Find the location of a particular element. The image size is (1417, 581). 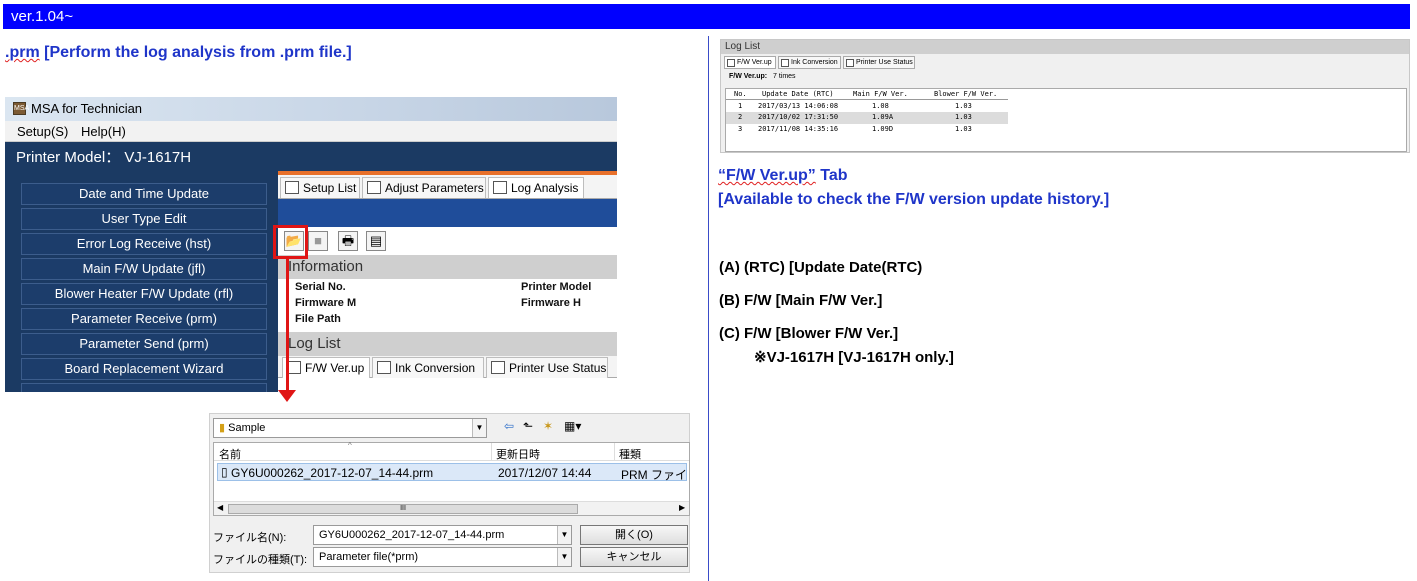

back-icon: ⇦ is located at coordinates (509, 426).